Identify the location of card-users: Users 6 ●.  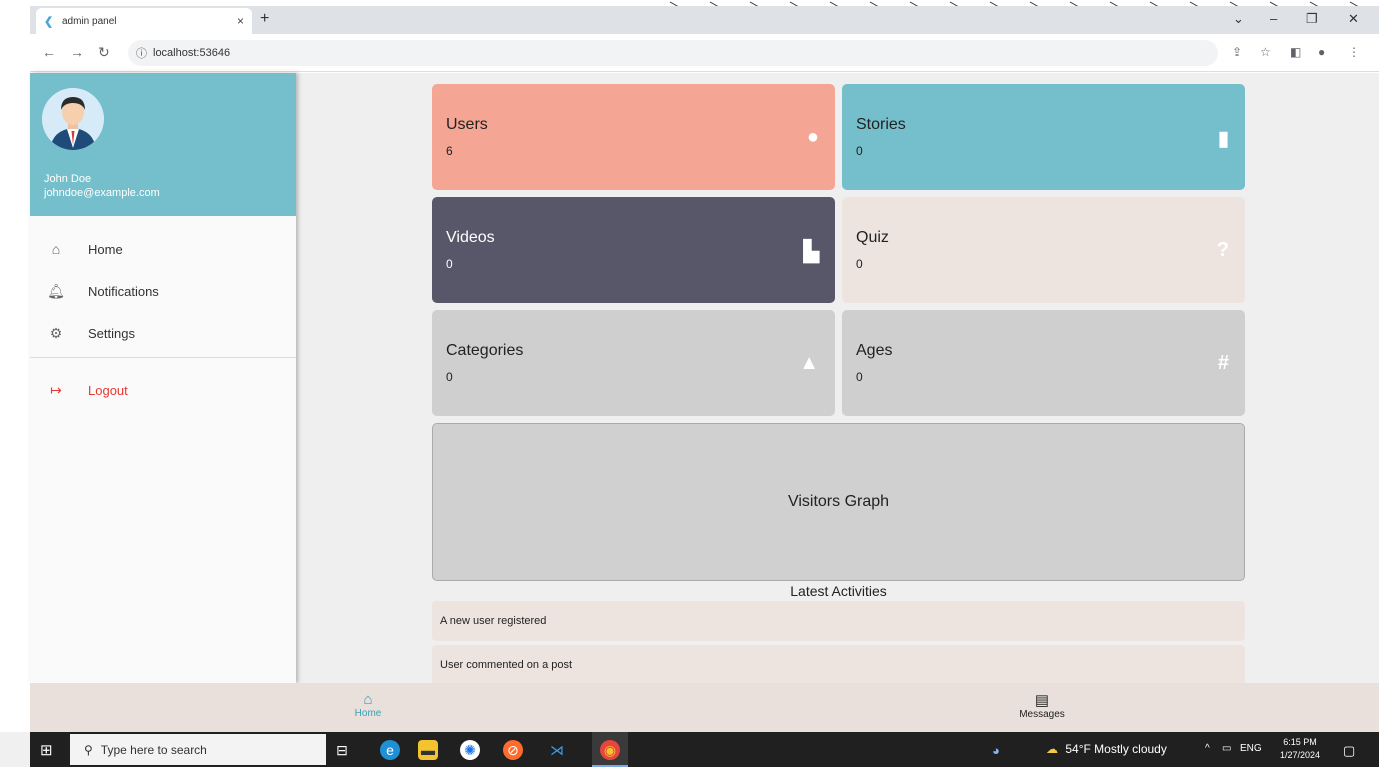
(633, 137).